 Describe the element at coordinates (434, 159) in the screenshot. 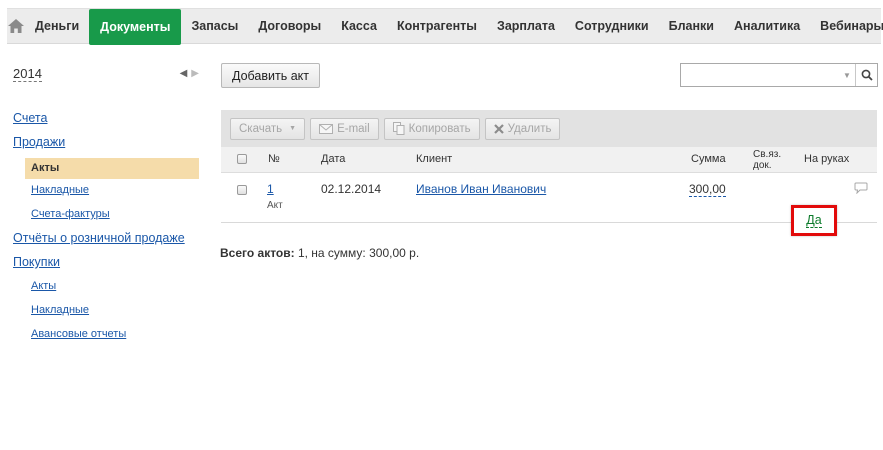

I see `header-client: Клиент` at that location.